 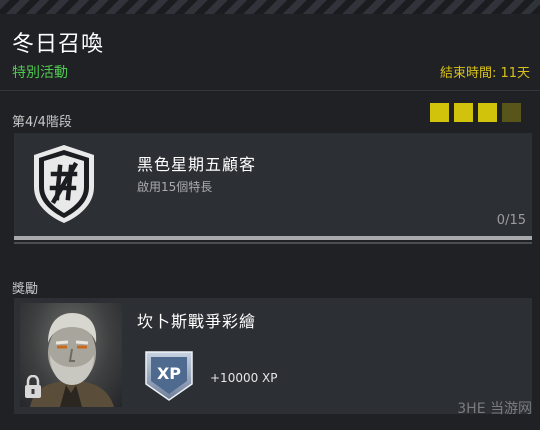 What do you see at coordinates (42, 122) in the screenshot?
I see `stage-label: 第4/4階段` at bounding box center [42, 122].